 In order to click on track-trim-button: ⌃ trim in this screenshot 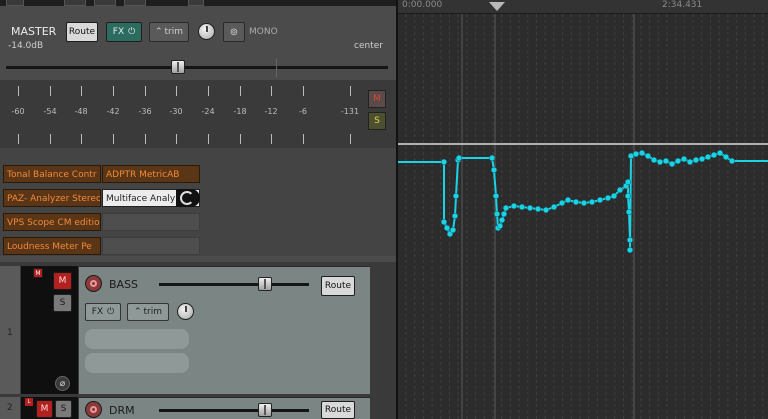, I will do `click(148, 312)`.